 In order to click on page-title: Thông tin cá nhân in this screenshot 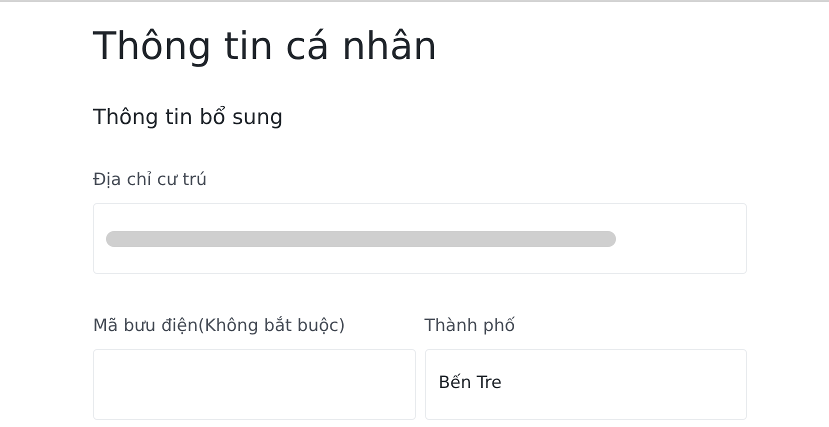, I will do `click(265, 46)`.